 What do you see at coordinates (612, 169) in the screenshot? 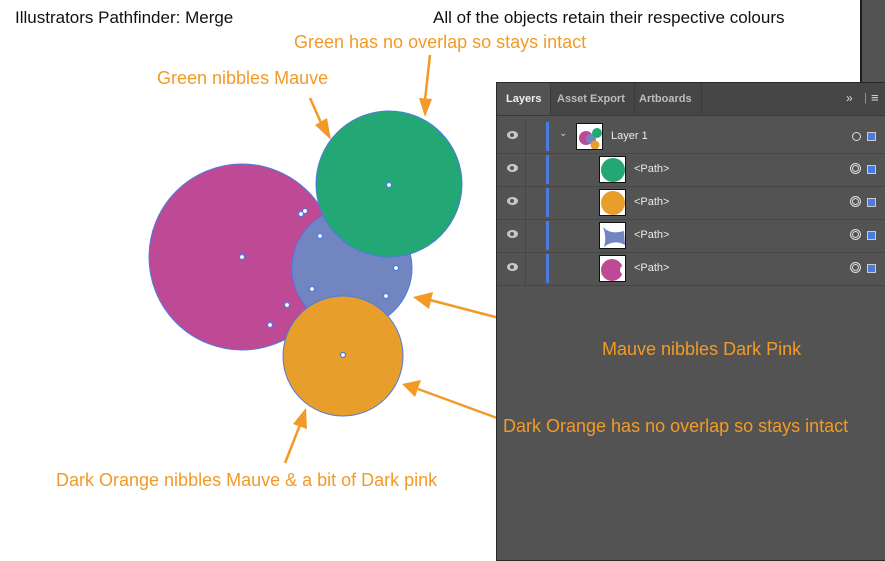
I see `path-thumbnail-green` at bounding box center [612, 169].